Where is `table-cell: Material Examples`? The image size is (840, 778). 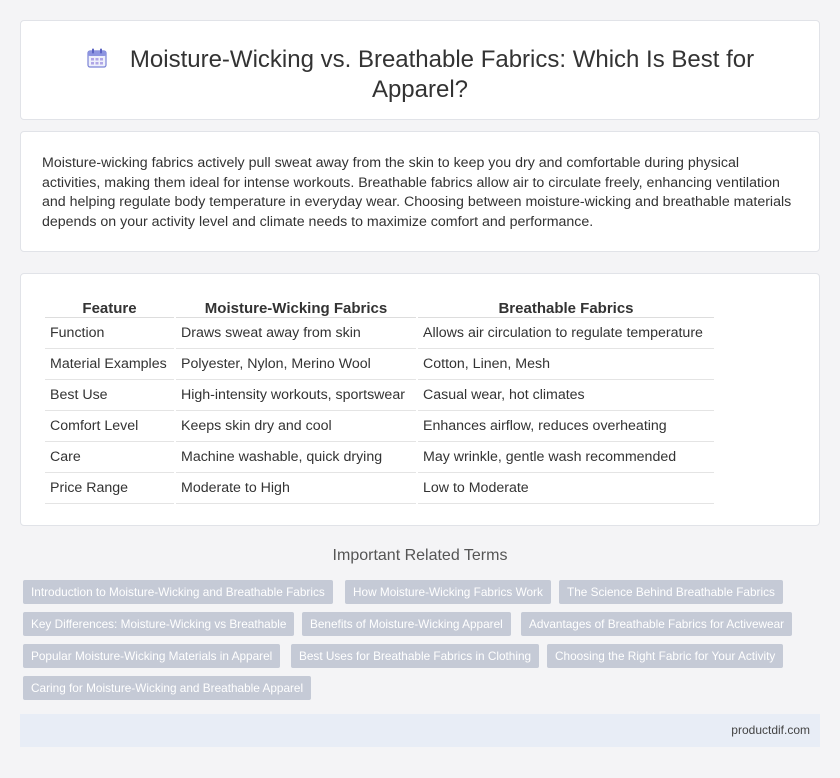 table-cell: Material Examples is located at coordinates (109, 364).